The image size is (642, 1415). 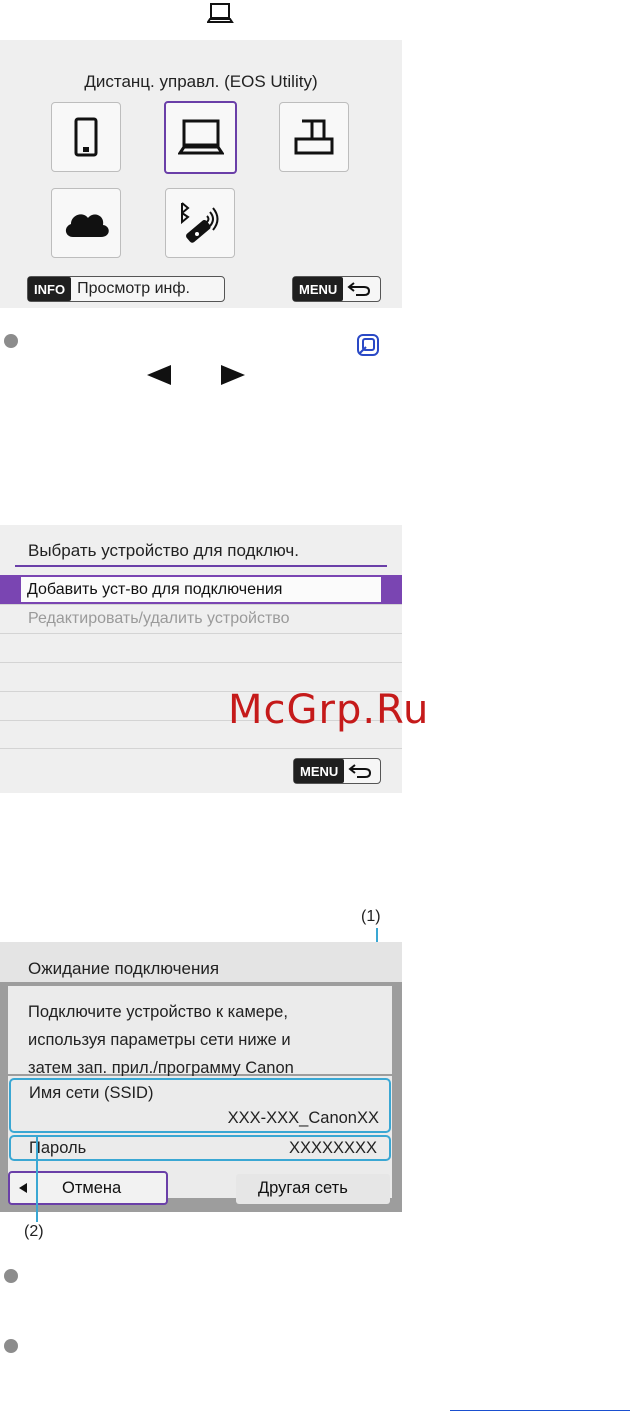 I want to click on callout-2-leader, so click(x=37, y=1179).